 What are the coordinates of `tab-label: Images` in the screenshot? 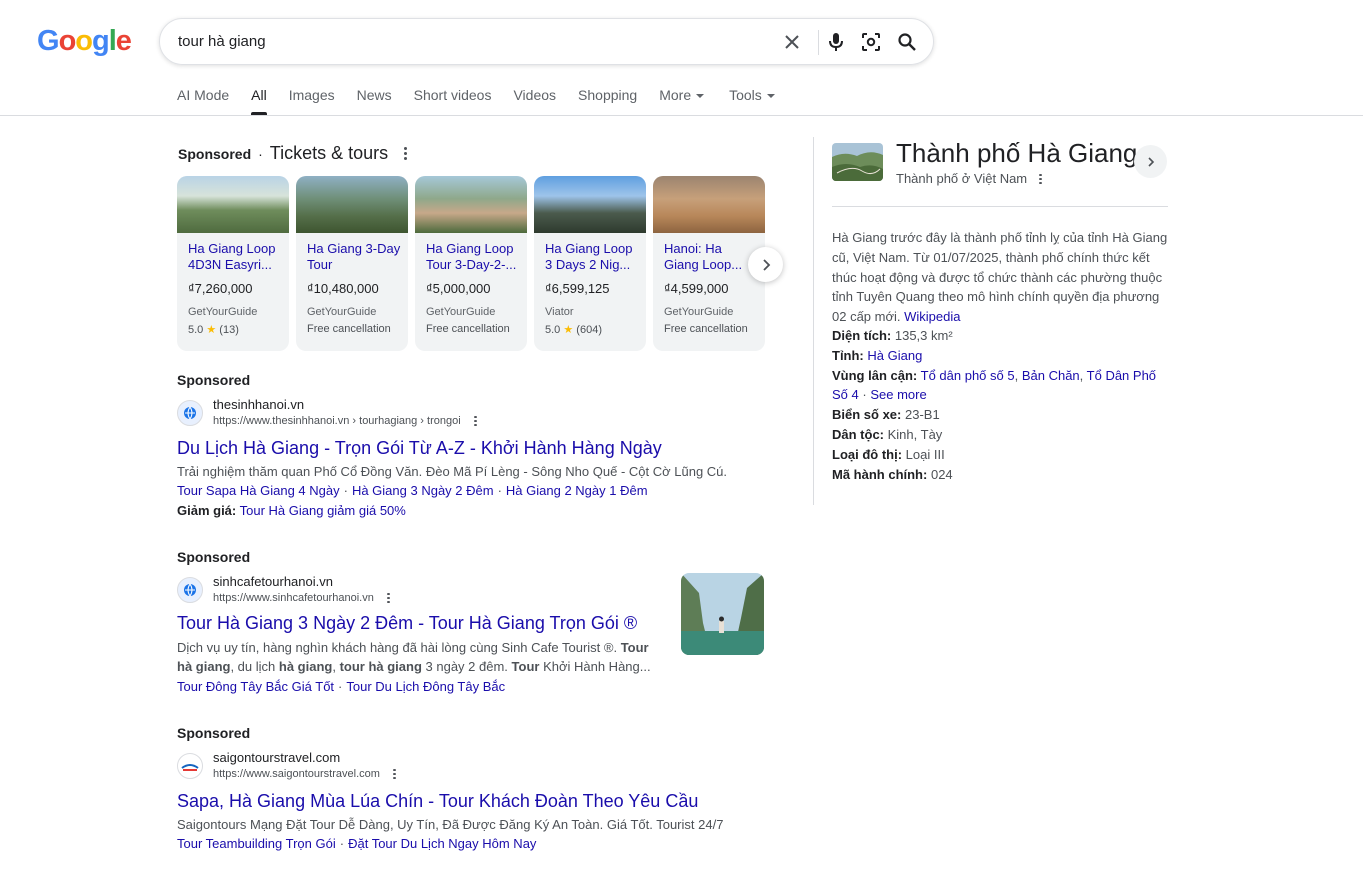 It's located at (311, 95).